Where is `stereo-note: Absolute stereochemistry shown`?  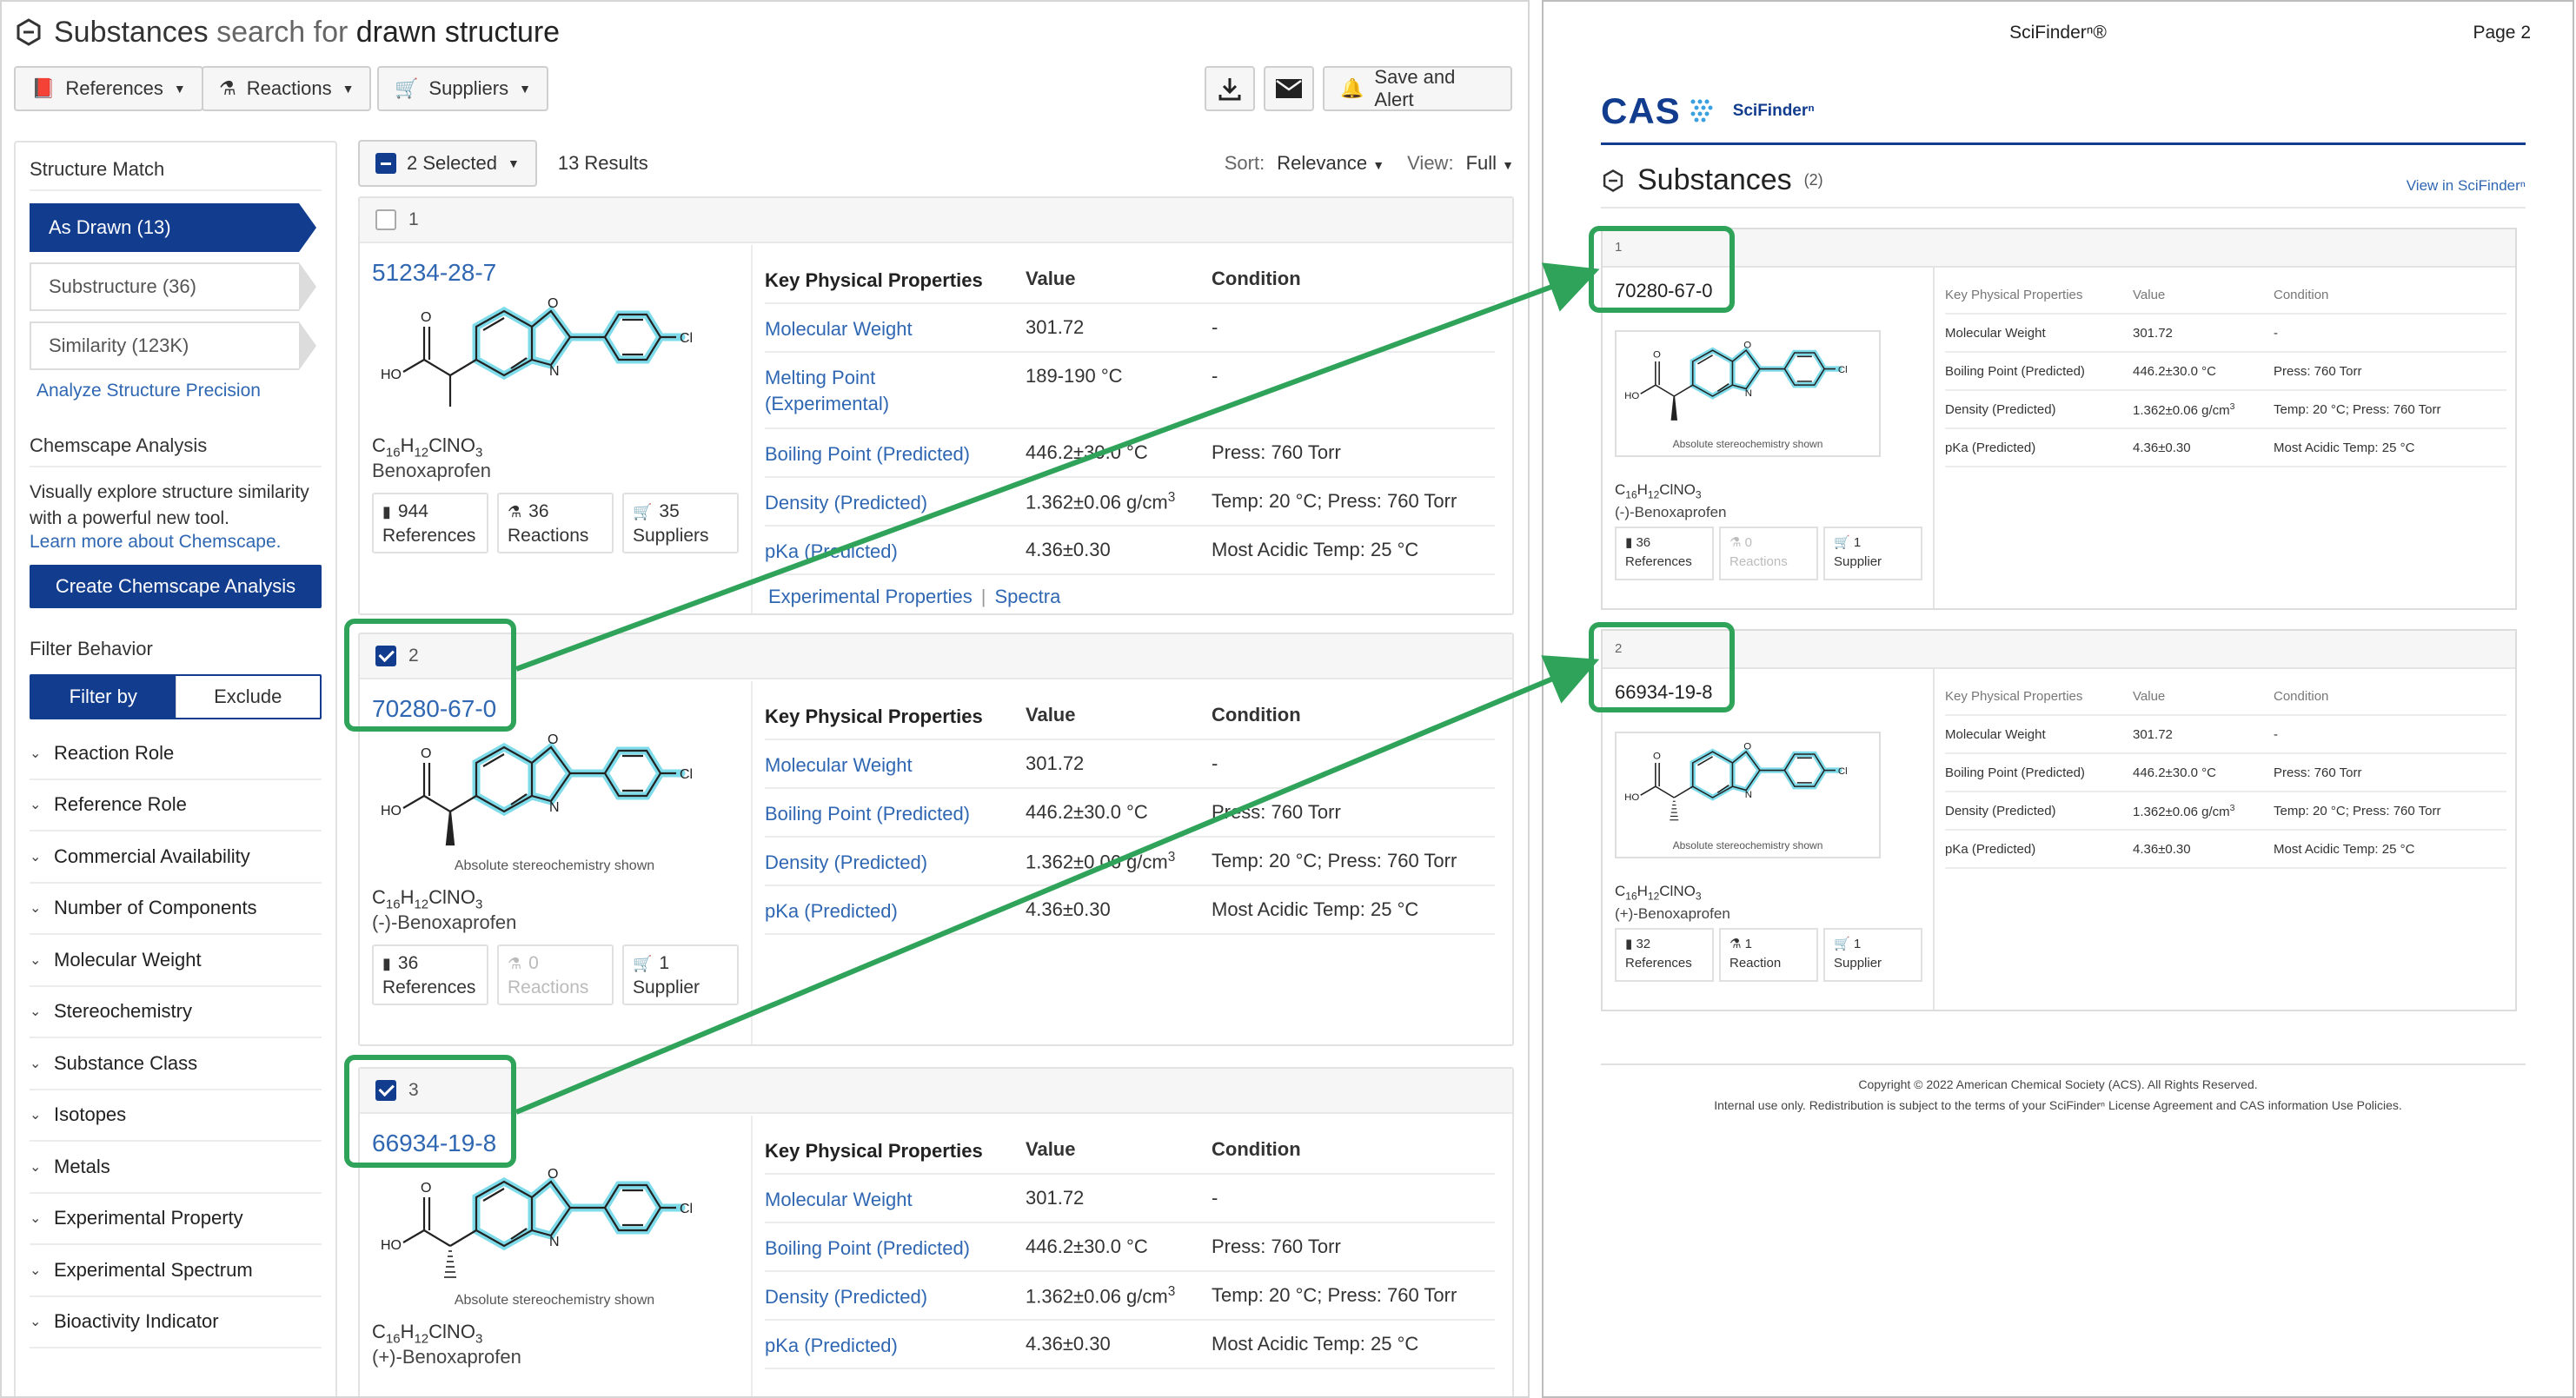 stereo-note: Absolute stereochemistry shown is located at coordinates (554, 865).